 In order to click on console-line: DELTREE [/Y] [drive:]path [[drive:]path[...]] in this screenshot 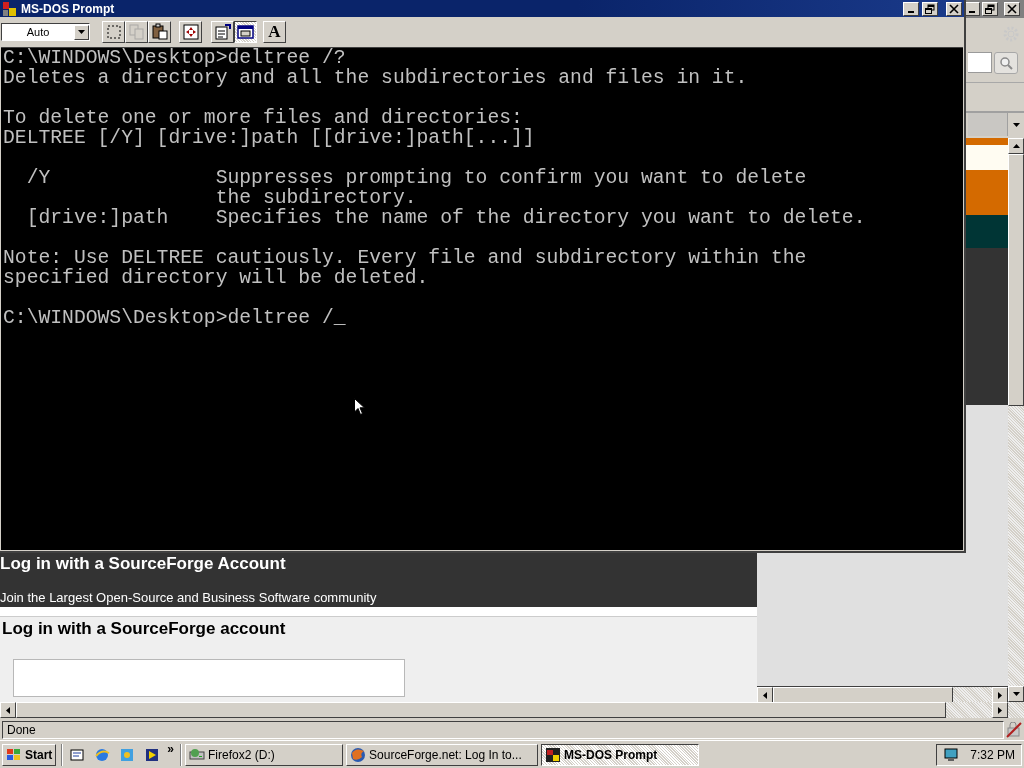, I will do `click(269, 138)`.